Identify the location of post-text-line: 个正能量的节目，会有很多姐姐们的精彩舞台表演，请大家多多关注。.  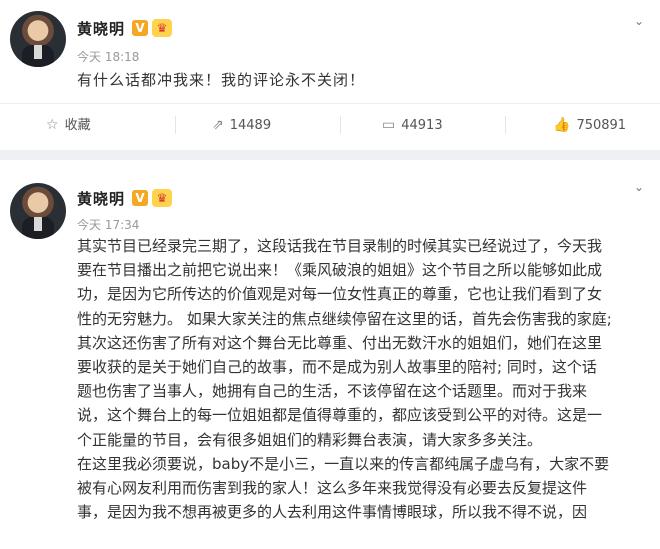
(310, 439).